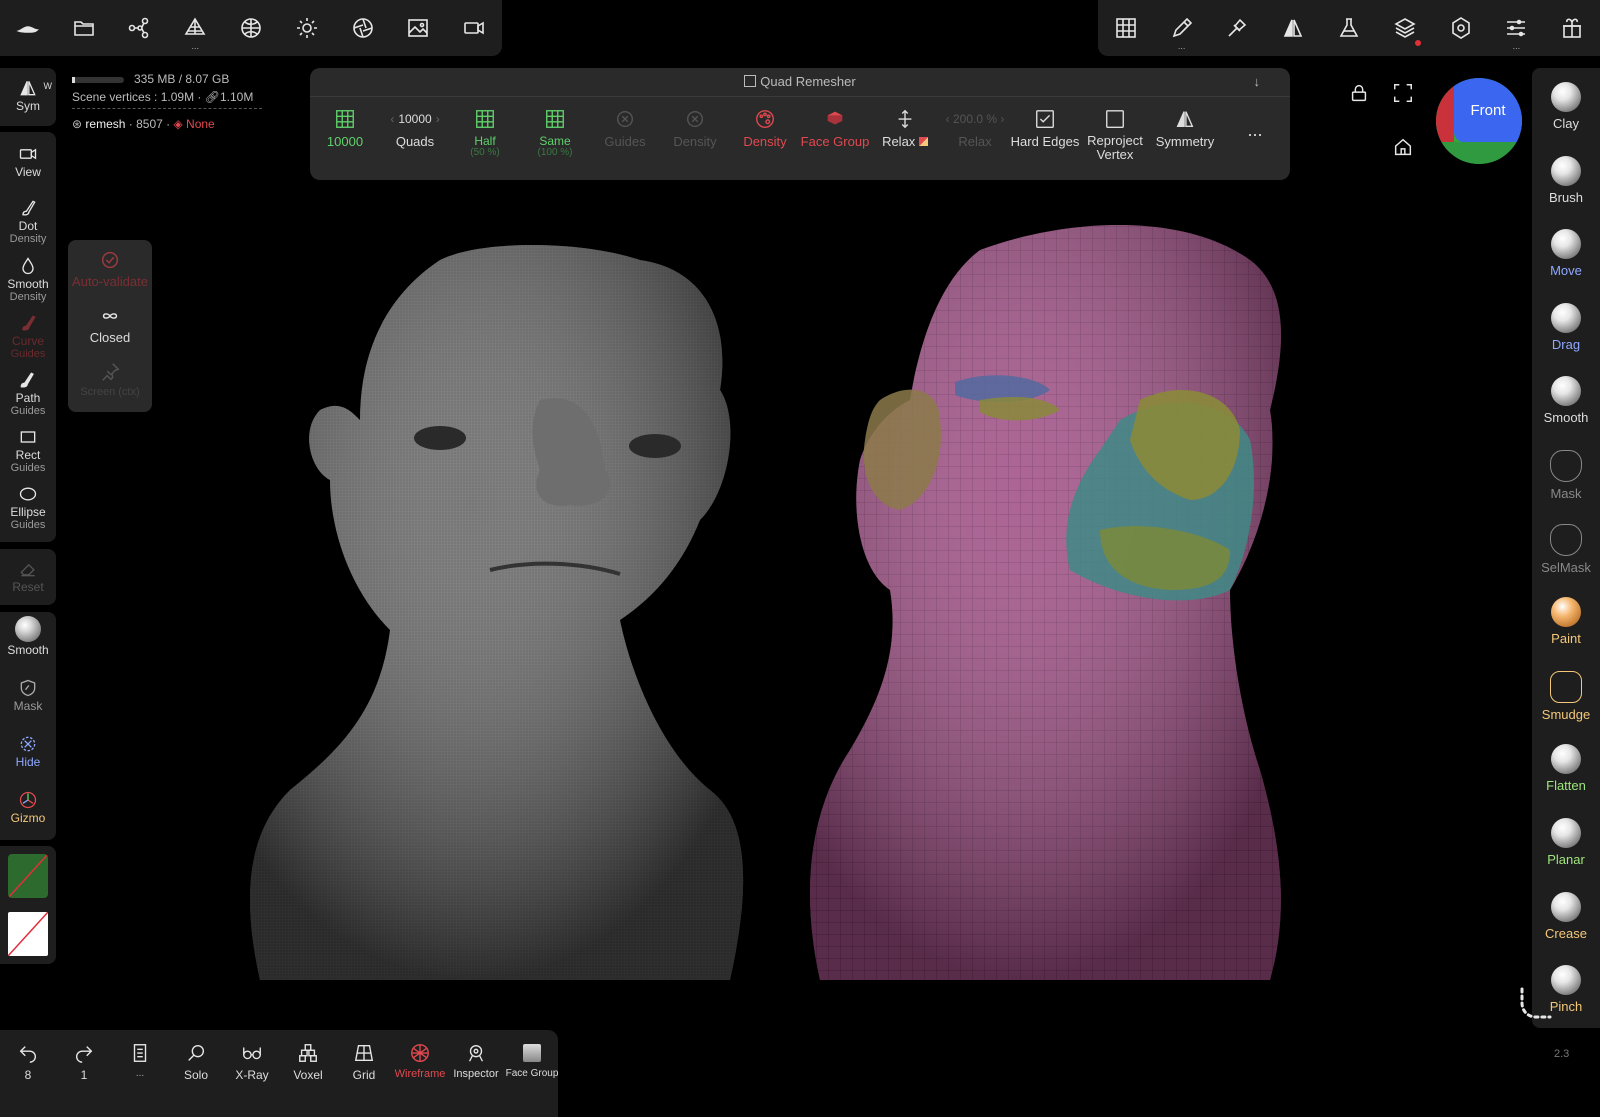 The height and width of the screenshot is (1117, 1600). I want to click on hard-edges-checkbox: Hard Edges, so click(1045, 126).